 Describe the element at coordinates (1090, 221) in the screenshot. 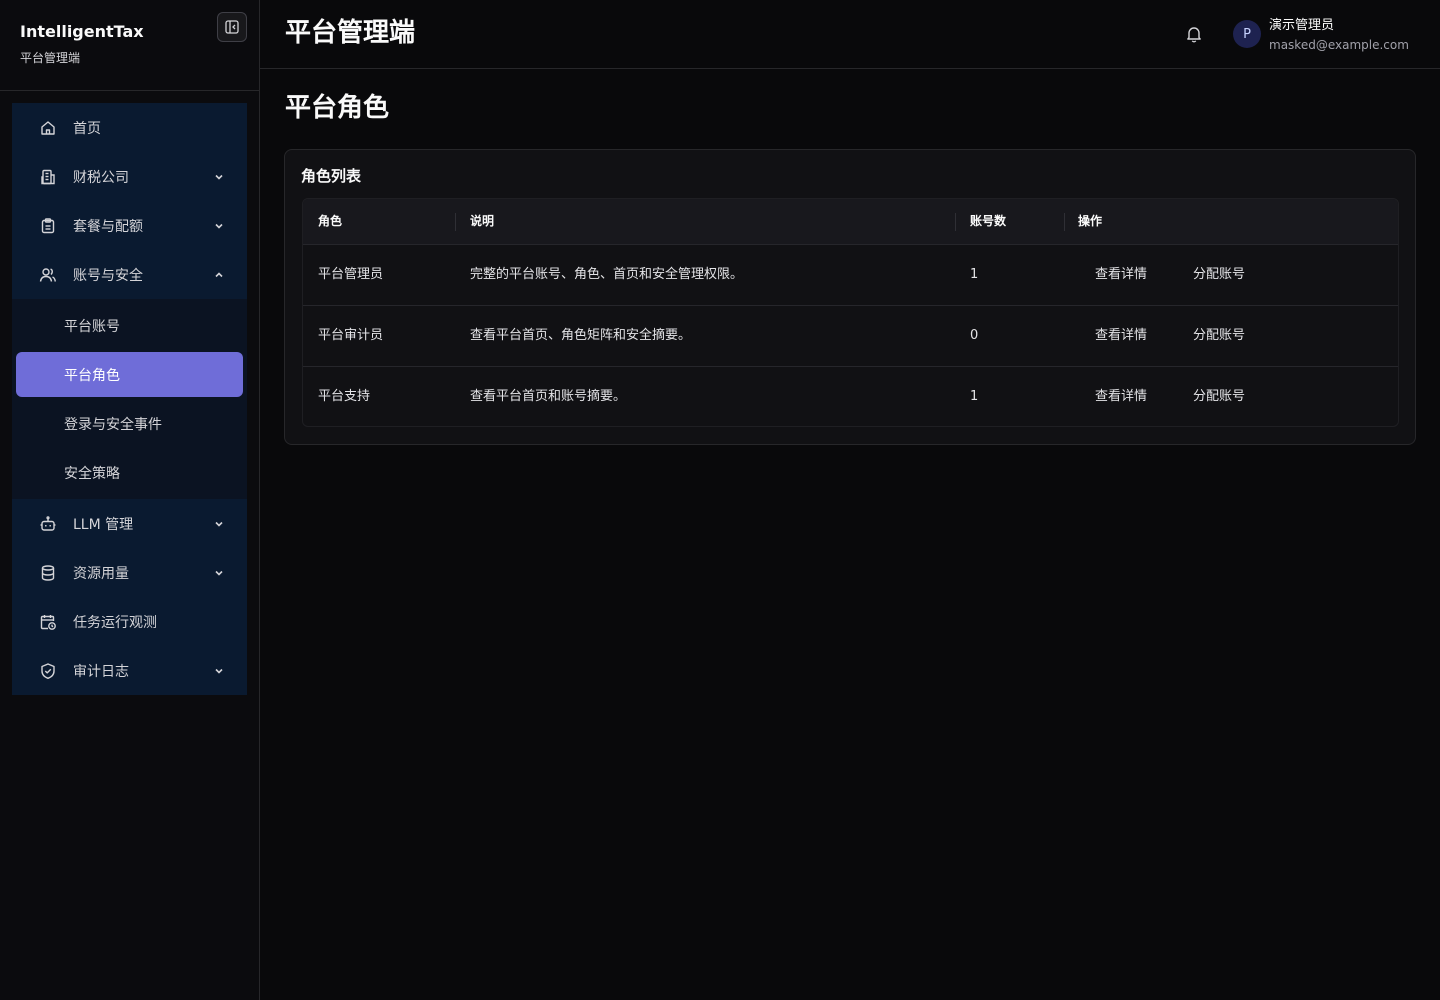

I see `column-header-actions: 操作` at that location.